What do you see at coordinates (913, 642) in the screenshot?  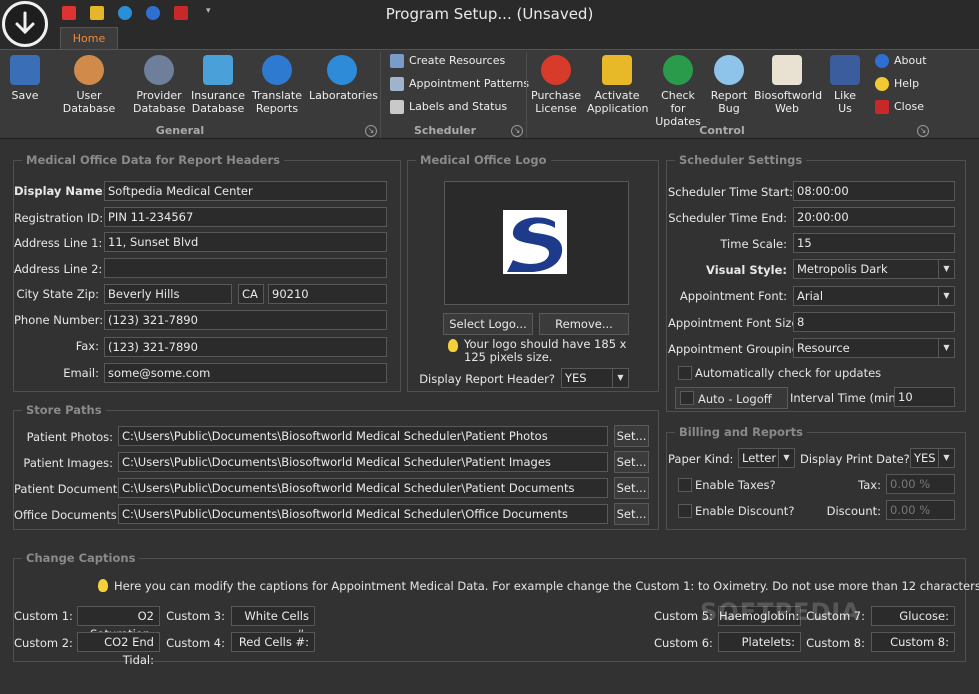 I see `custom8-field: Custom 8:` at bounding box center [913, 642].